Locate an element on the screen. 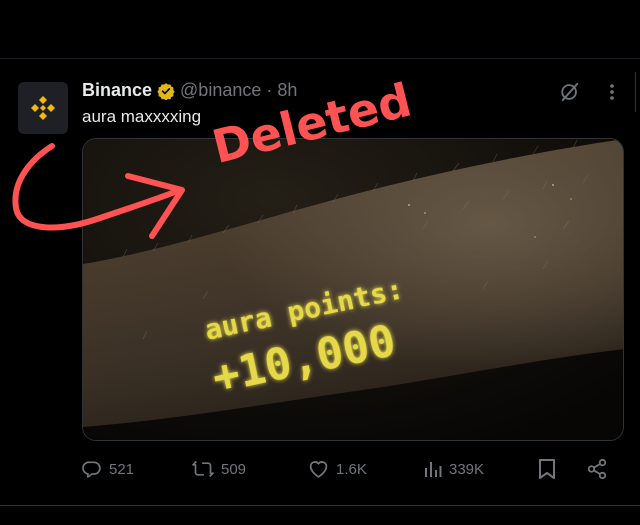 This screenshot has width=640, height=525. bookmark-icon is located at coordinates (547, 469).